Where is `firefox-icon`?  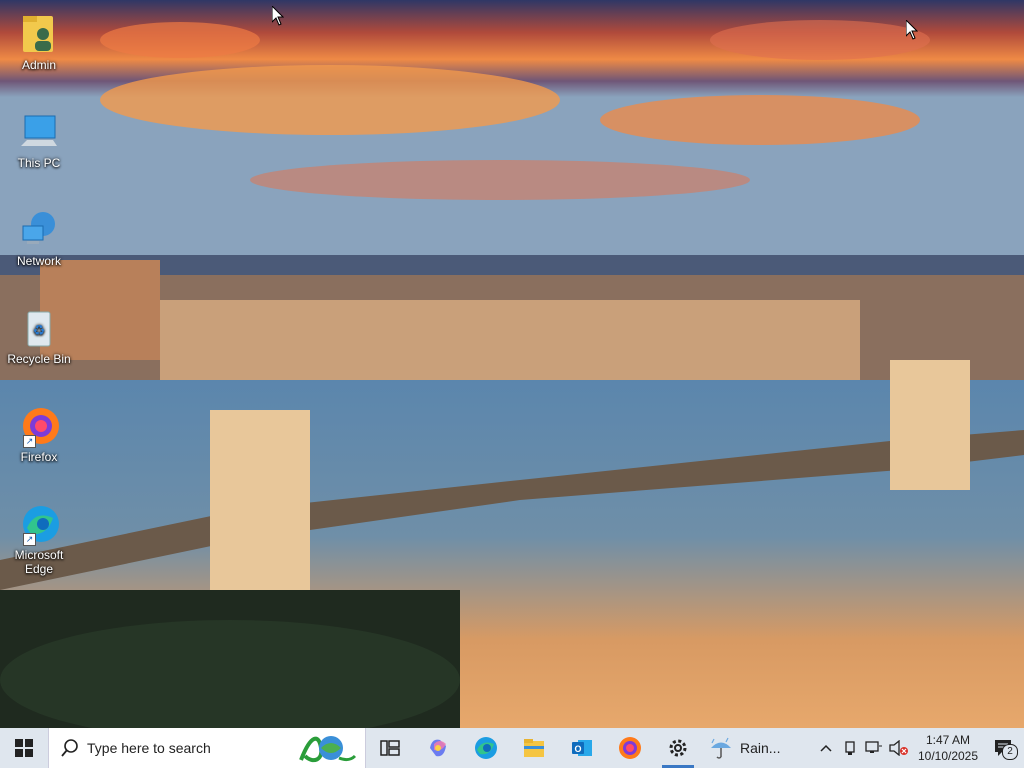 firefox-icon is located at coordinates (630, 748).